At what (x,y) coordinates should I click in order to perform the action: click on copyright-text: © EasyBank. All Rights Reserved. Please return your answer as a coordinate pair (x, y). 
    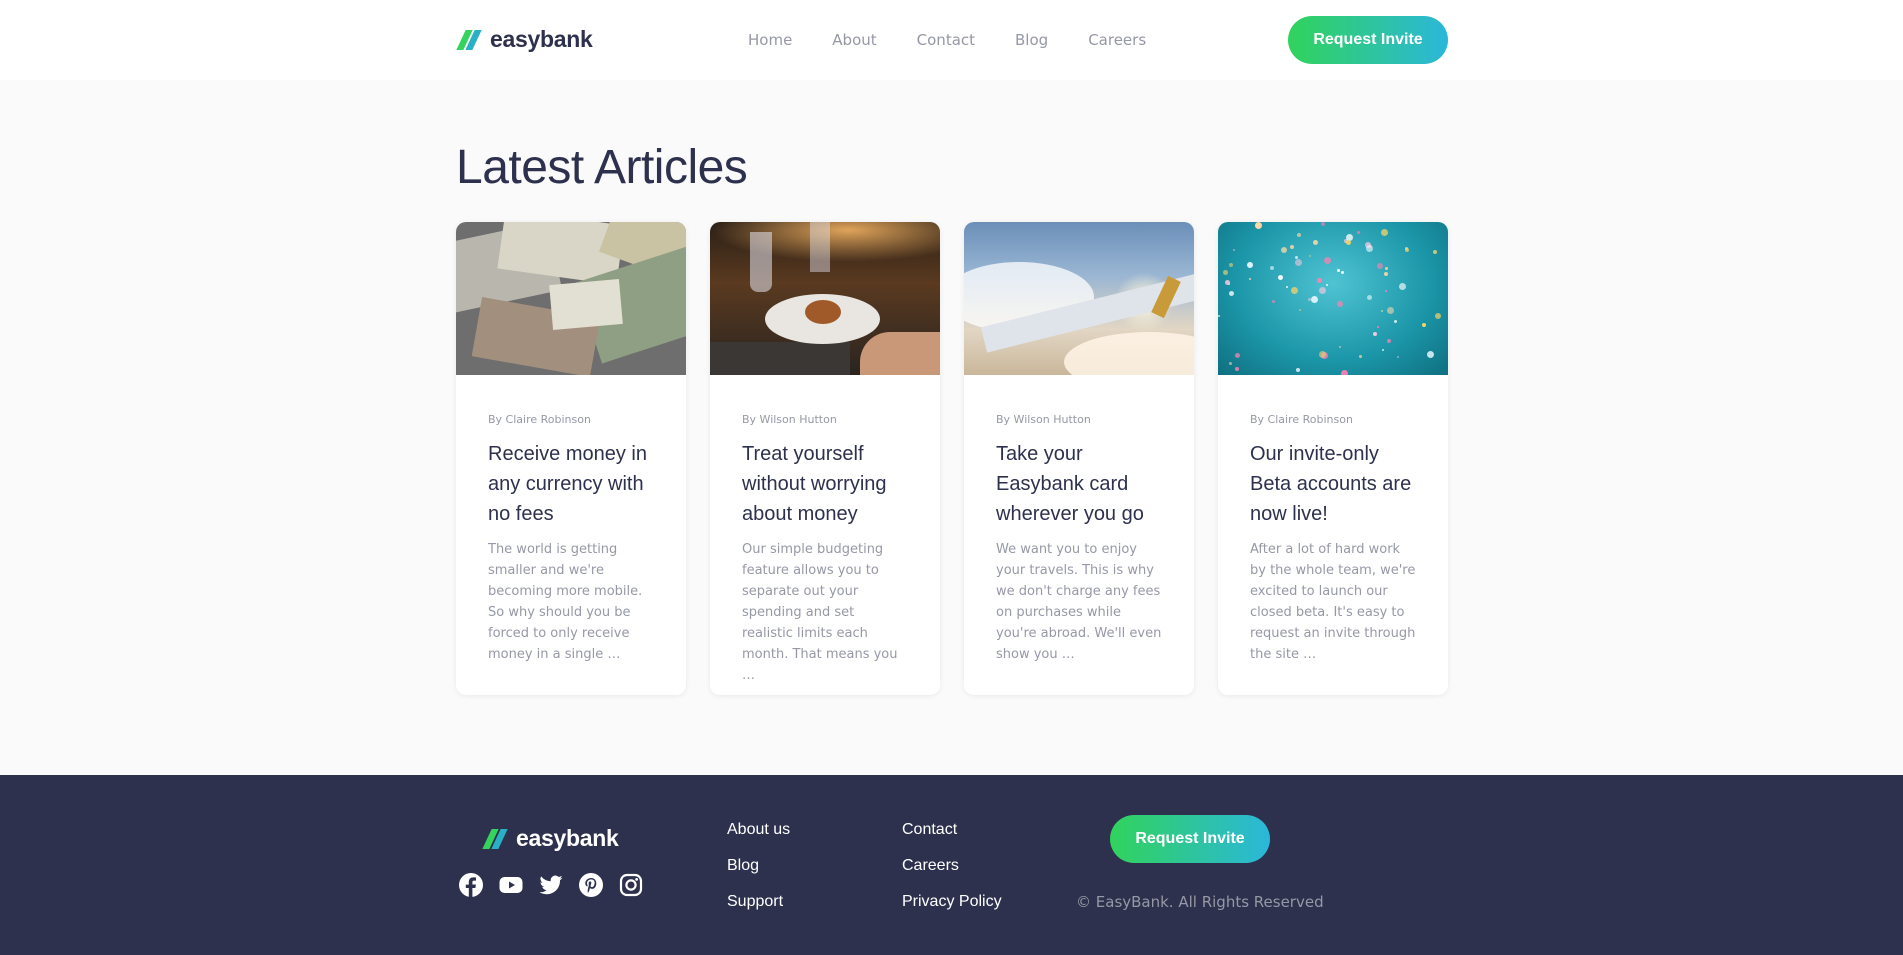
    Looking at the image, I should click on (1200, 902).